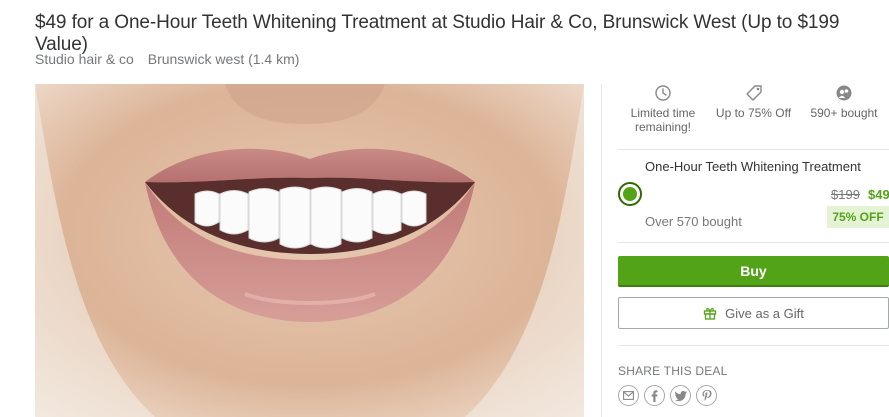 The image size is (889, 417). Describe the element at coordinates (628, 395) in the screenshot. I see `email-icon` at that location.